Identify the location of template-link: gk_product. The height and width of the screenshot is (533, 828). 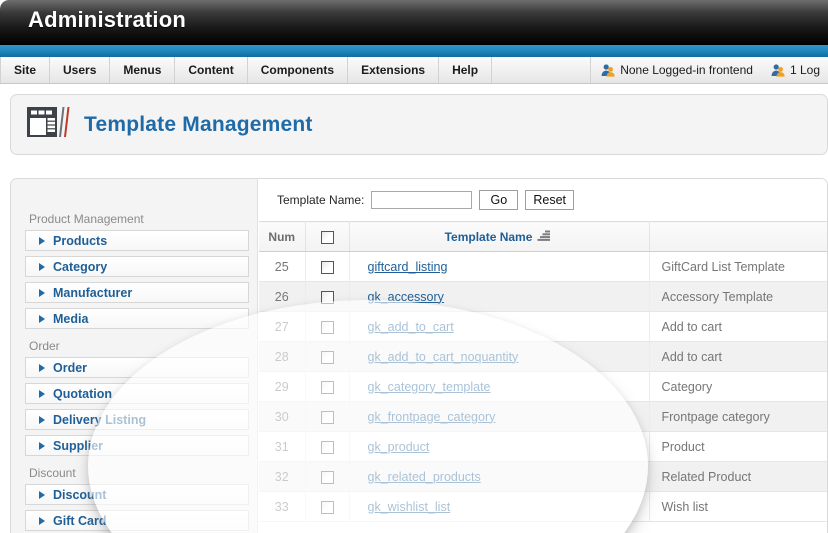
(399, 447).